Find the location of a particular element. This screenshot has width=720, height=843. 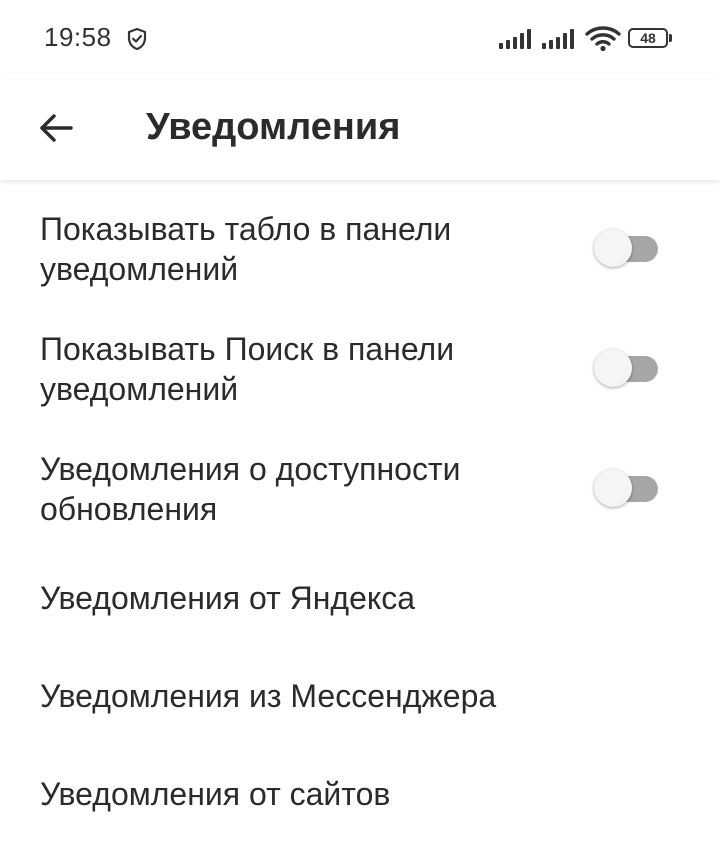

setting-label-line: Уведомления о доступности is located at coordinates (250, 469).